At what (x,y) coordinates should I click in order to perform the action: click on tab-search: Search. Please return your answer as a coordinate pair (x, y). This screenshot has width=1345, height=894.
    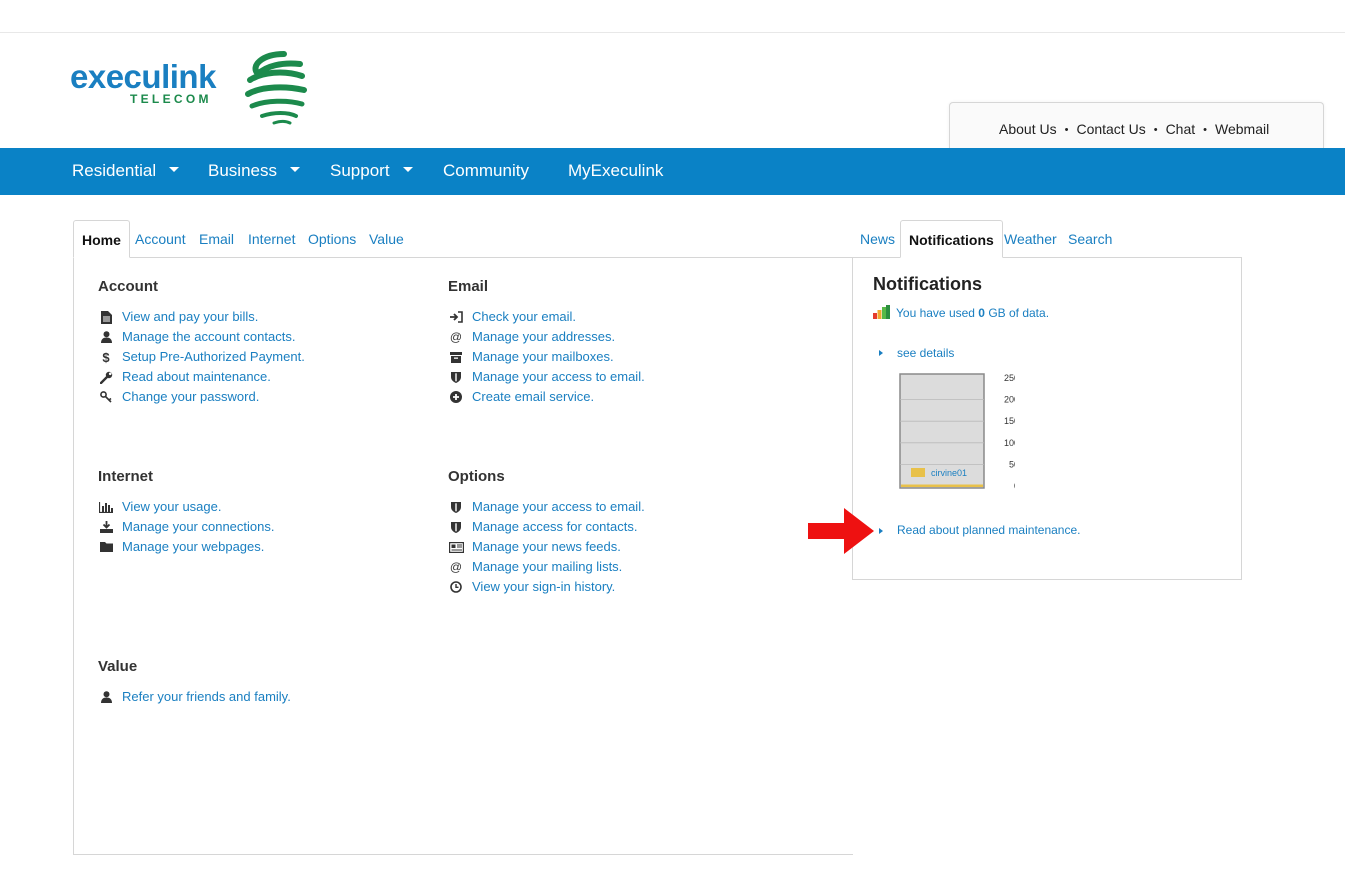
    Looking at the image, I should click on (1090, 239).